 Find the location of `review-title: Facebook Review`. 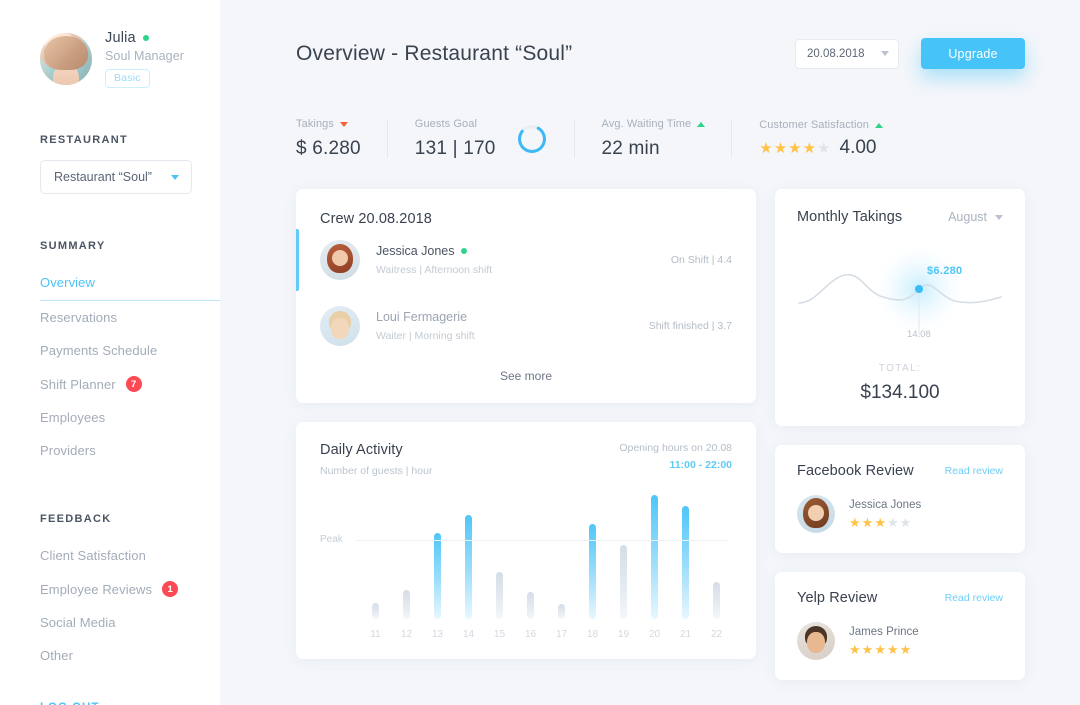

review-title: Facebook Review is located at coordinates (855, 471).